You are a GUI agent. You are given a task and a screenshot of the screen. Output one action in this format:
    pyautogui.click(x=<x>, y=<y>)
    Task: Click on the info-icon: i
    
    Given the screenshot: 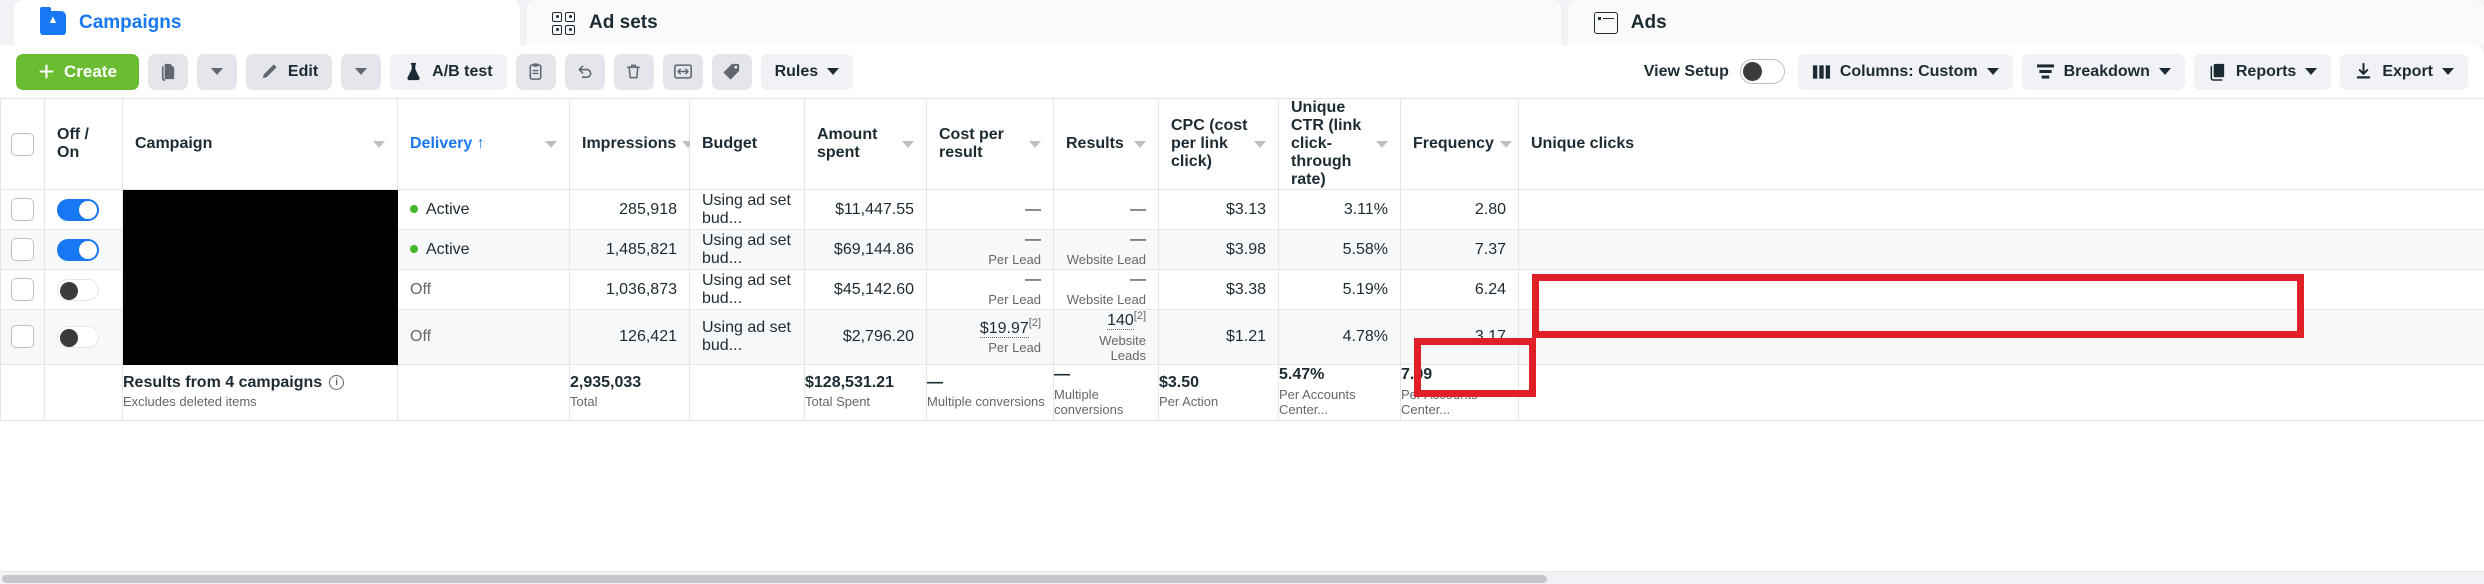 What is the action you would take?
    pyautogui.click(x=337, y=383)
    